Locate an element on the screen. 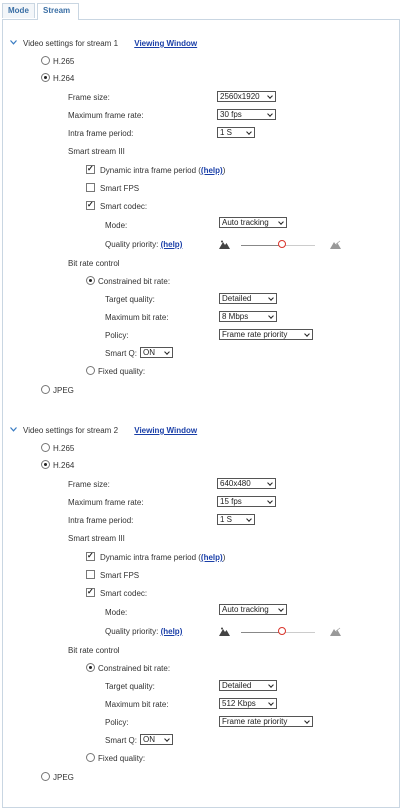 The height and width of the screenshot is (811, 404). mode-label: Mode: is located at coordinates (116, 225).